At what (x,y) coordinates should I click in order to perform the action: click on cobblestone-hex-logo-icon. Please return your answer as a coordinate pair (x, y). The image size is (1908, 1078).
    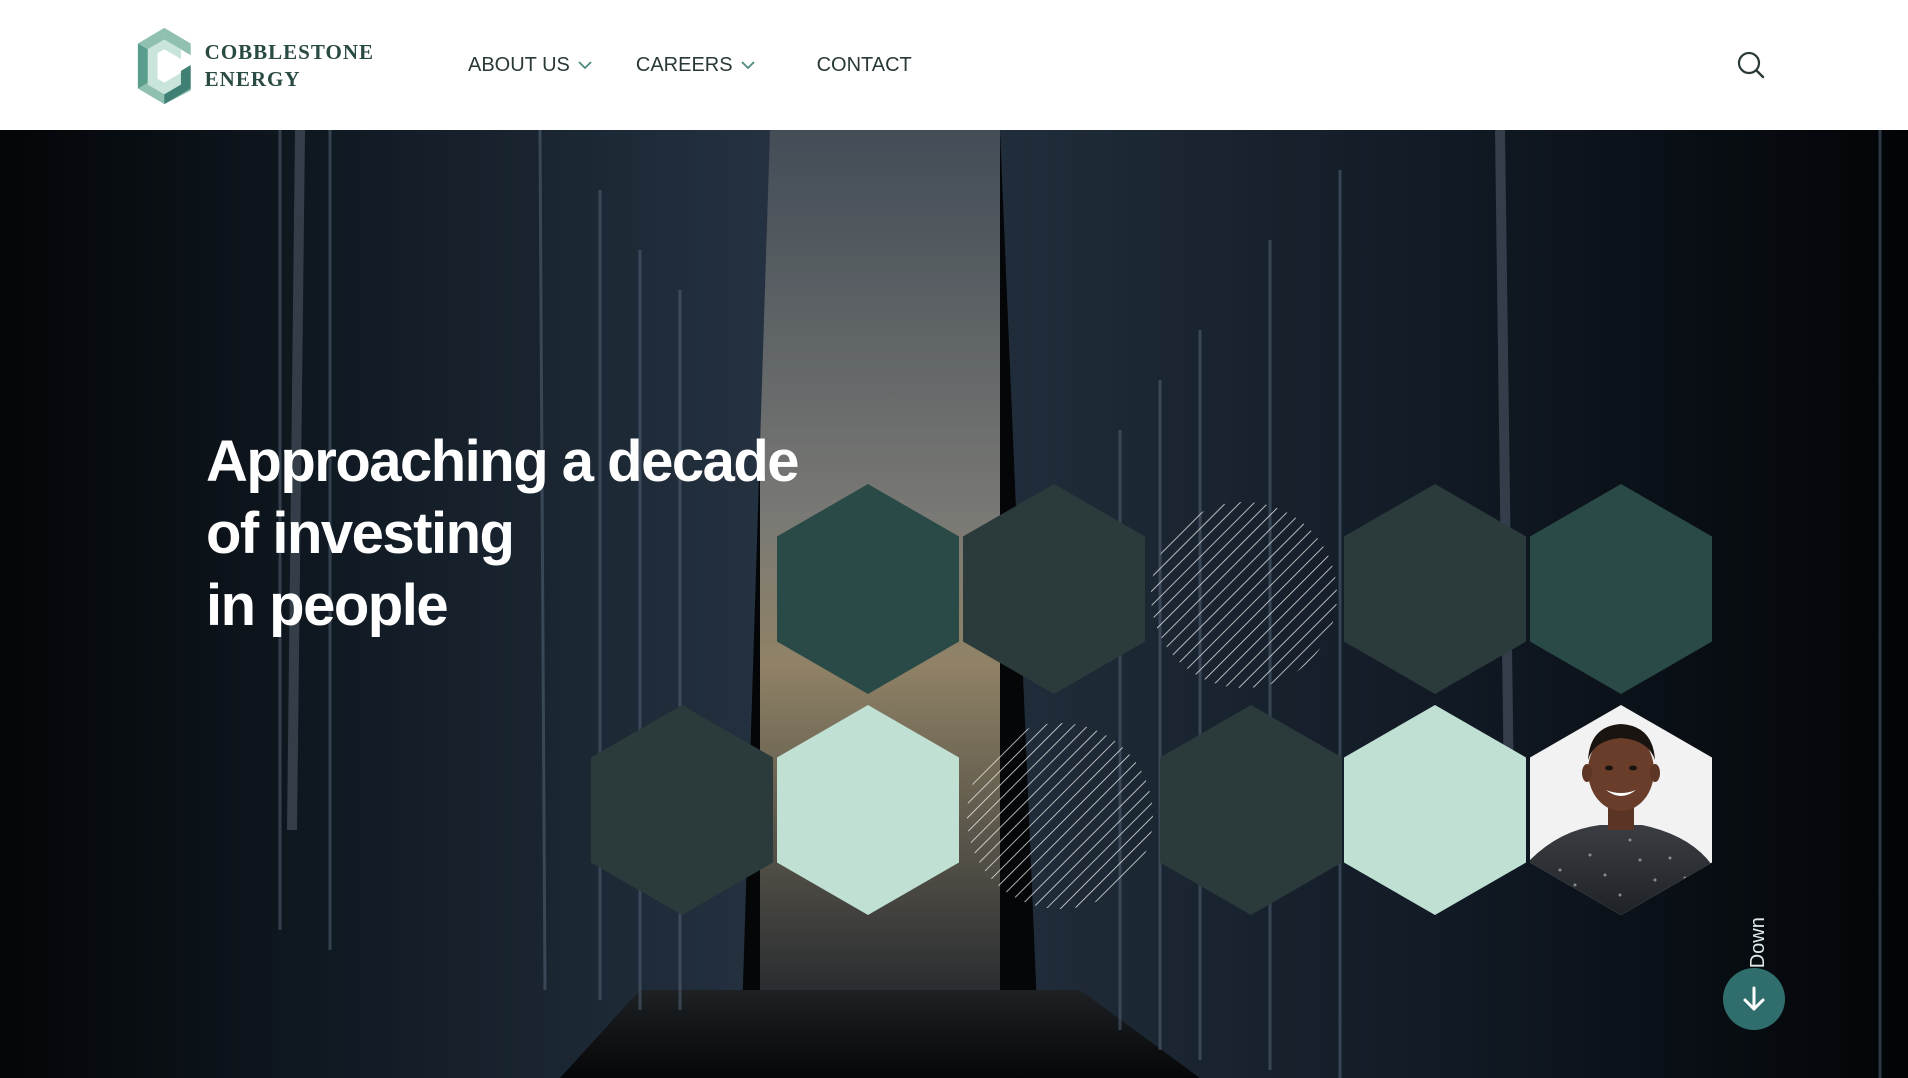
    Looking at the image, I should click on (164, 66).